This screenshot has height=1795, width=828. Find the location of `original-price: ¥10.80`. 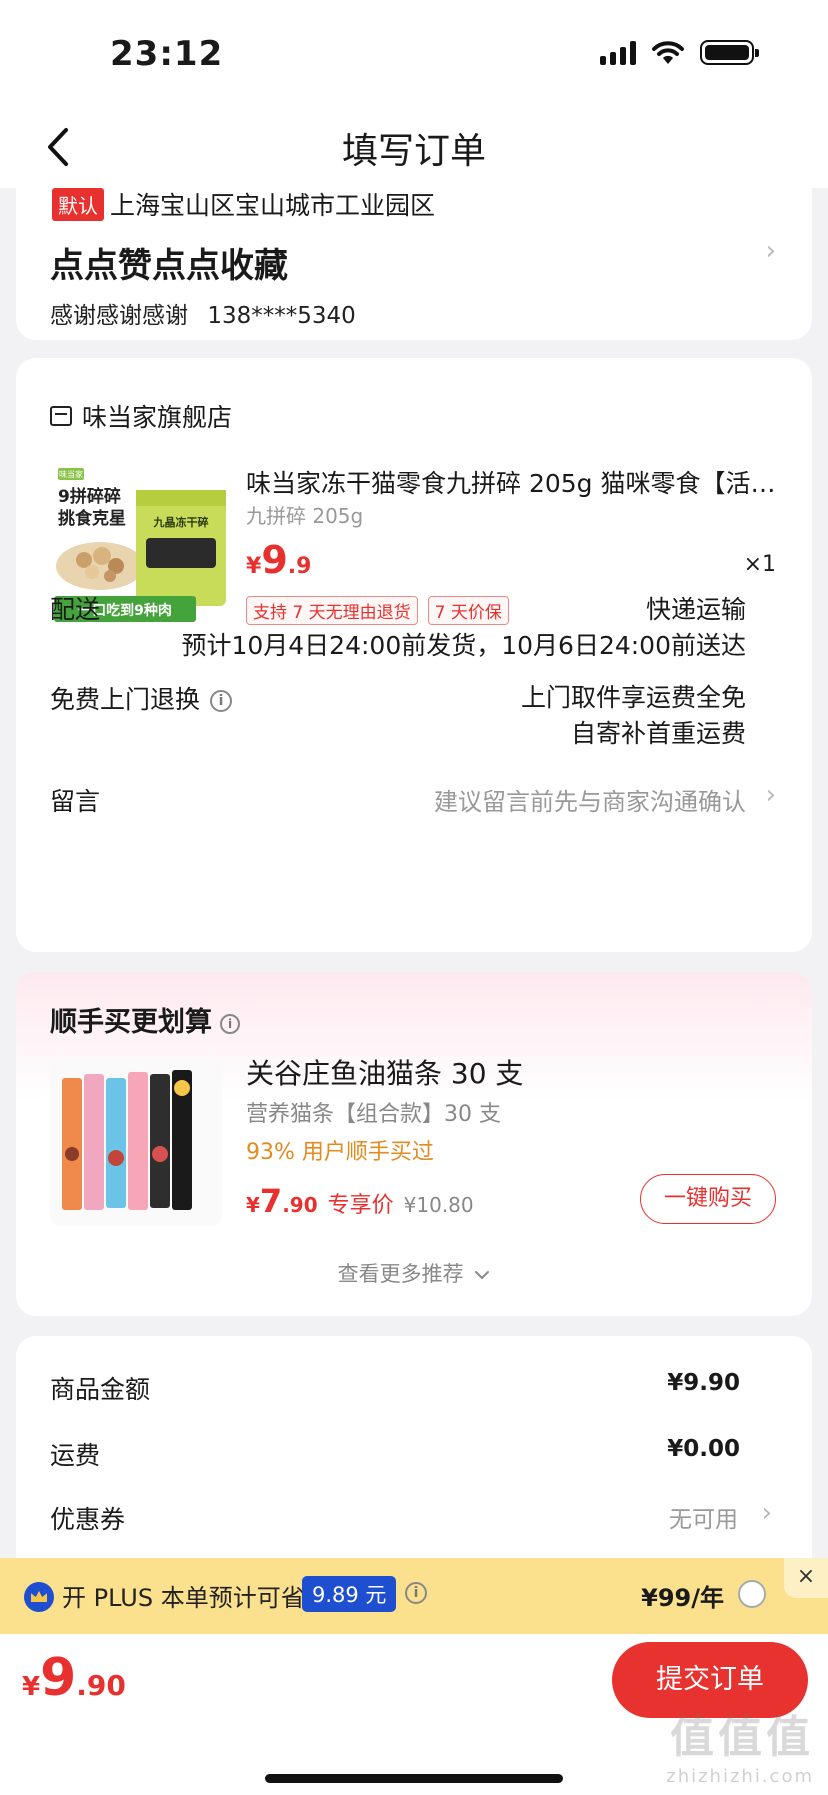

original-price: ¥10.80 is located at coordinates (438, 1205).